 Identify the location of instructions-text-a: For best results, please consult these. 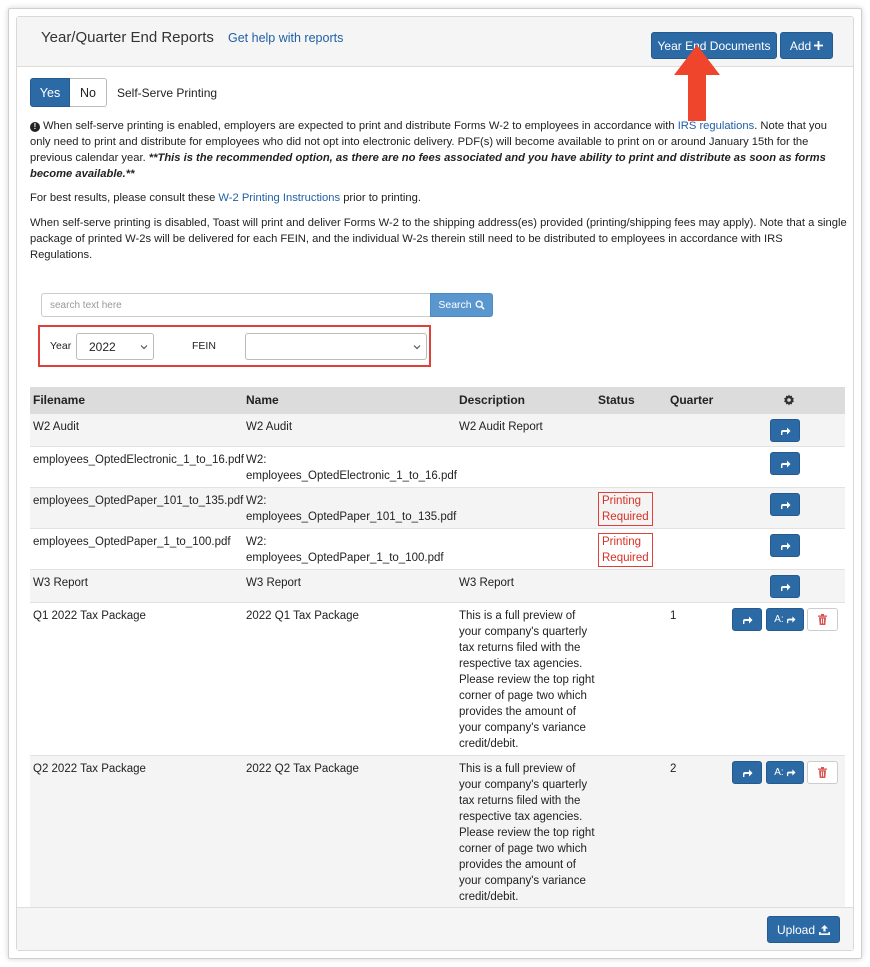
(124, 198).